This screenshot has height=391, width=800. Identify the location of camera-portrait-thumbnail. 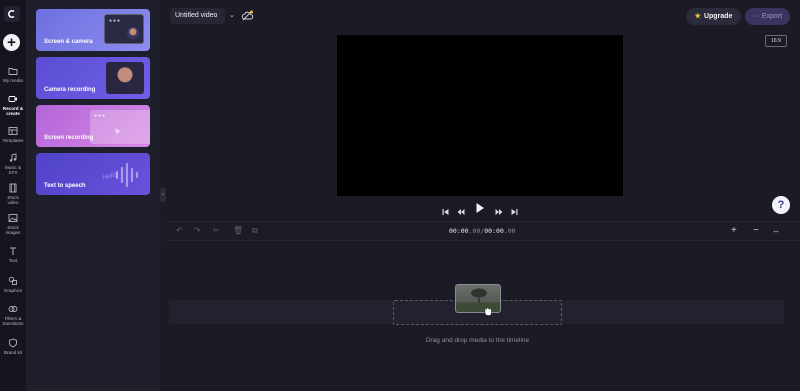
(125, 78).